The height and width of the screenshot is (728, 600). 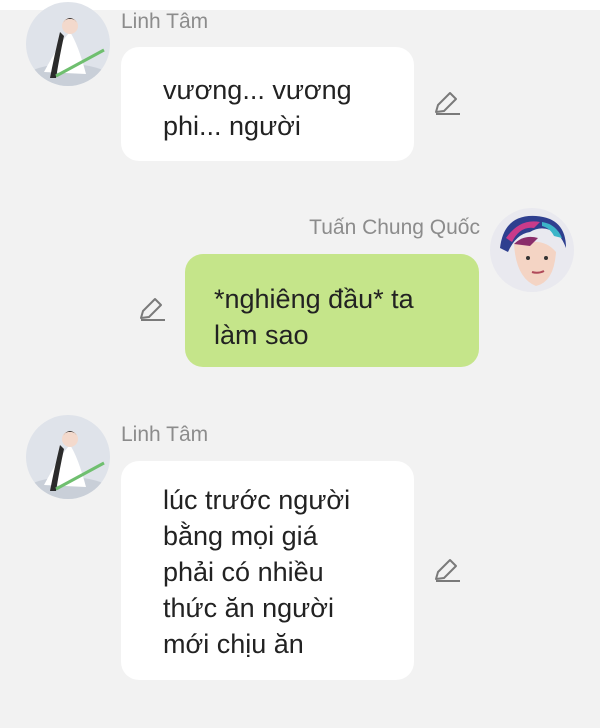 What do you see at coordinates (232, 126) in the screenshot?
I see `message-line: phi... người` at bounding box center [232, 126].